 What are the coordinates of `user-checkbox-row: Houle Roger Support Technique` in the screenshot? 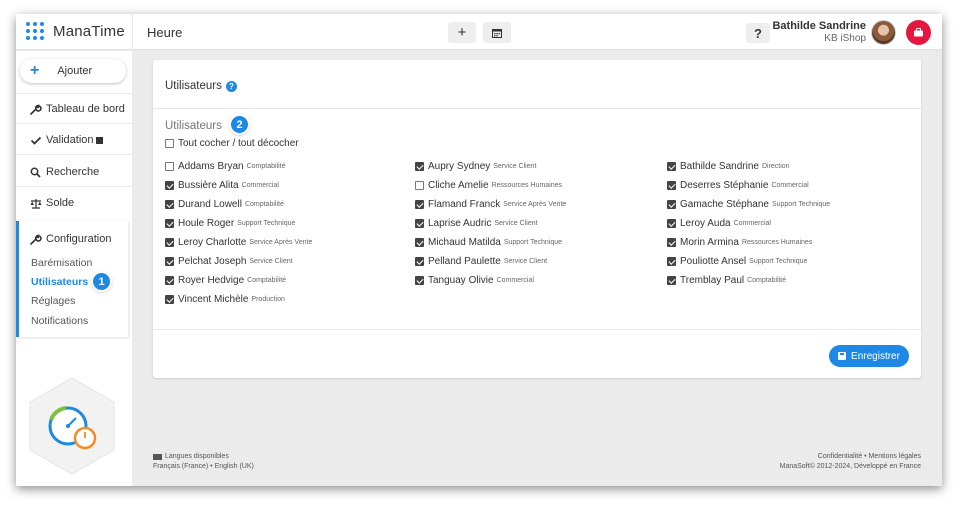 It's located at (230, 223).